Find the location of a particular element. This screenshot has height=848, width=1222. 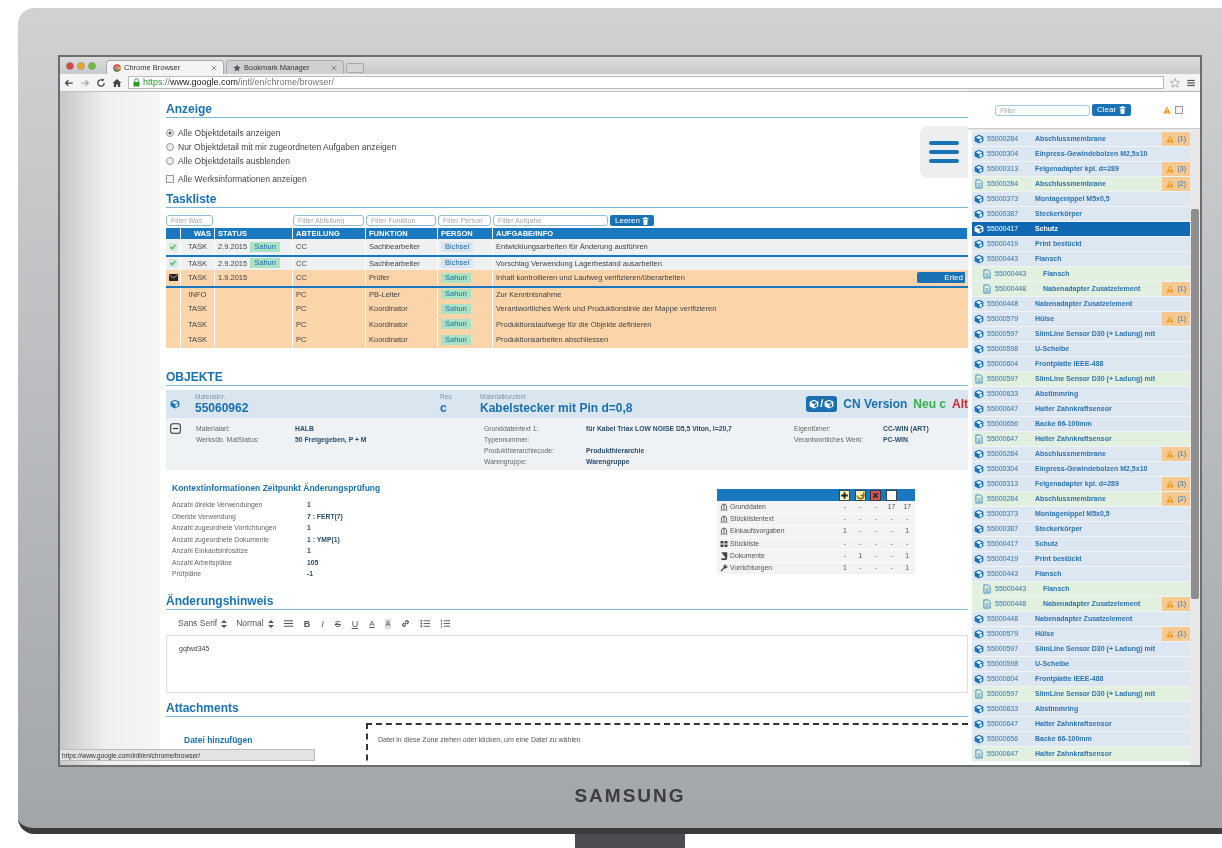

numbered-list-icon is located at coordinates (446, 624).